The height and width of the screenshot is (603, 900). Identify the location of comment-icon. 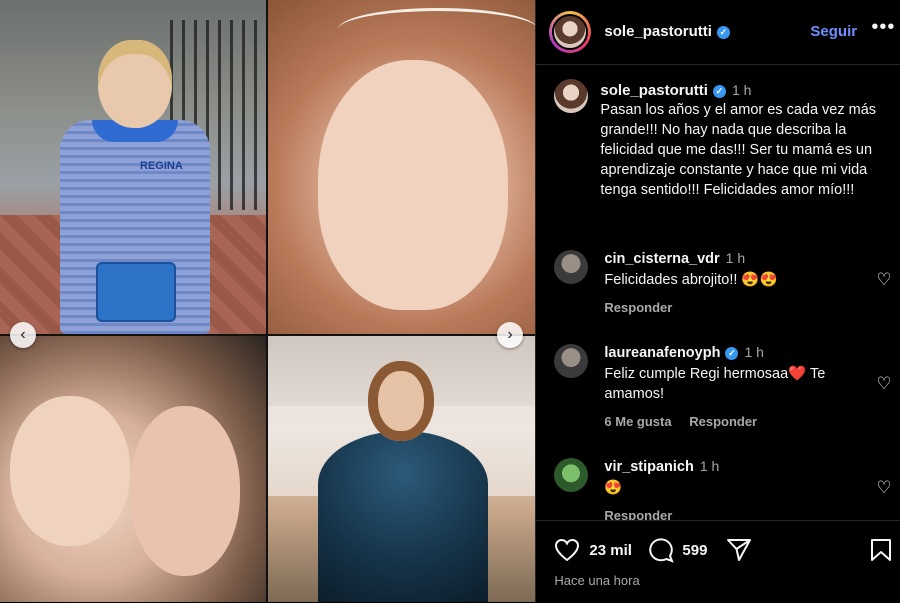
(661, 550).